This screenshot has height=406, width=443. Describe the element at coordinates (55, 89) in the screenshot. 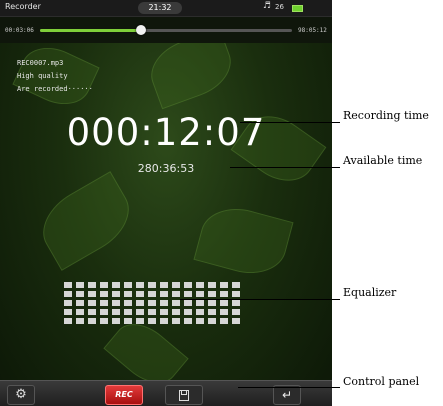

I see `recording-status: Are recorded······` at that location.